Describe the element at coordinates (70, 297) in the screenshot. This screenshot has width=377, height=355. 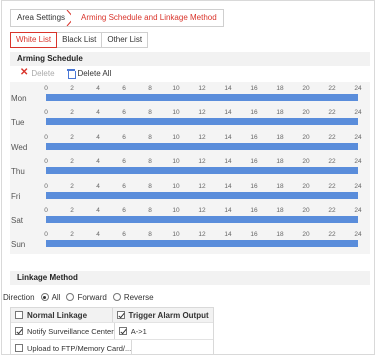
I see `direction-forward-radio` at that location.